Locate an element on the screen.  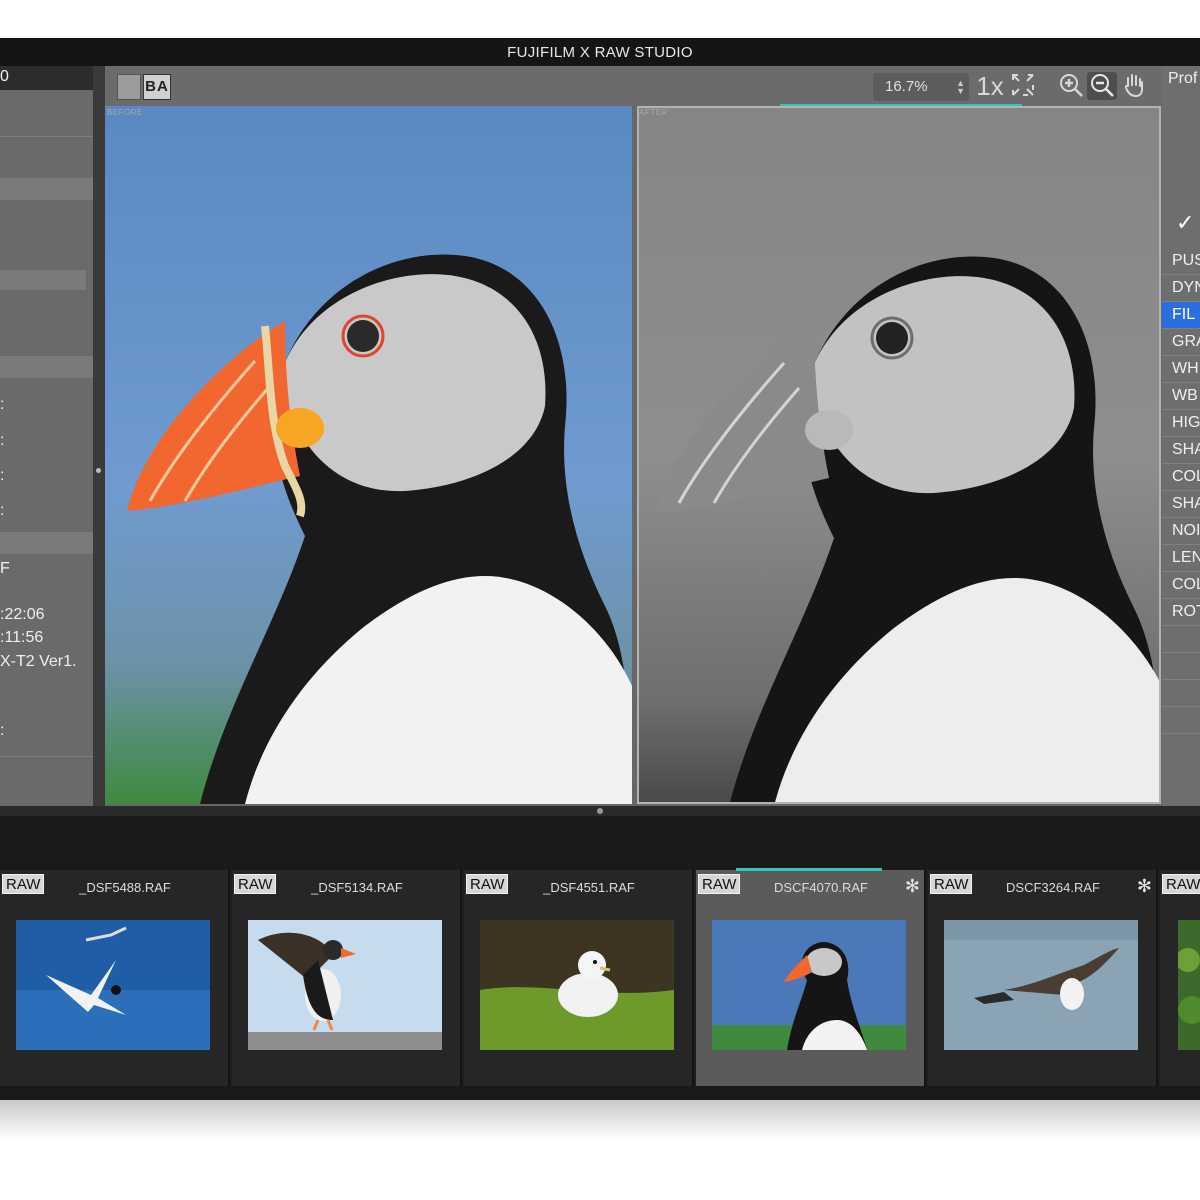
thumbnail-progress is located at coordinates (809, 869).